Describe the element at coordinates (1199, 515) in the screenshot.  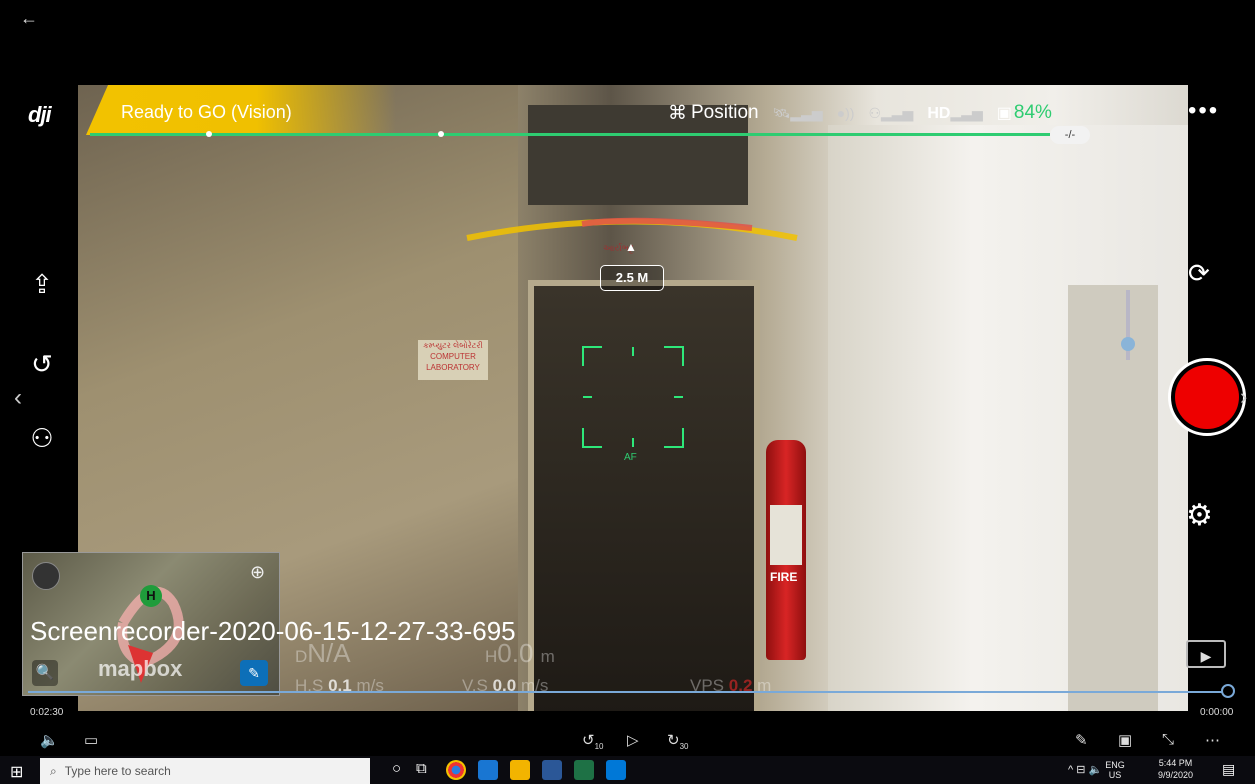
I see `camera-settings-icon: ⚙` at that location.